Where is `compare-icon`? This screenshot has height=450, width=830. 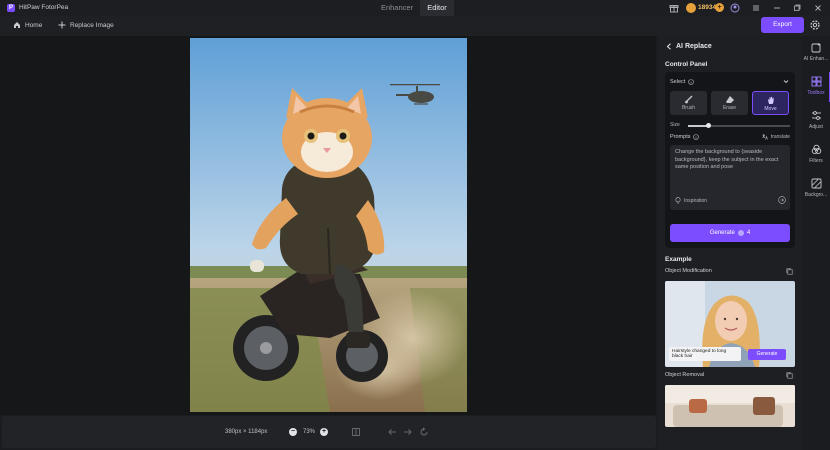
compare-icon is located at coordinates (356, 432).